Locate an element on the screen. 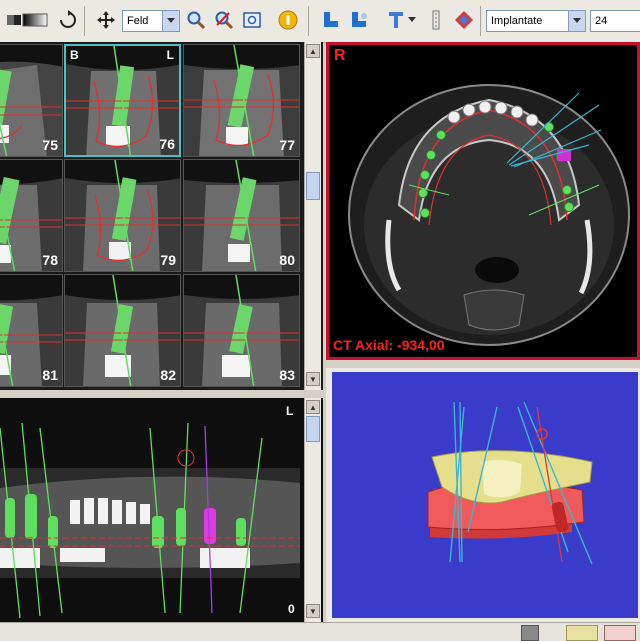 This screenshot has width=640, height=641. slice-cell: 78 is located at coordinates (31, 215).